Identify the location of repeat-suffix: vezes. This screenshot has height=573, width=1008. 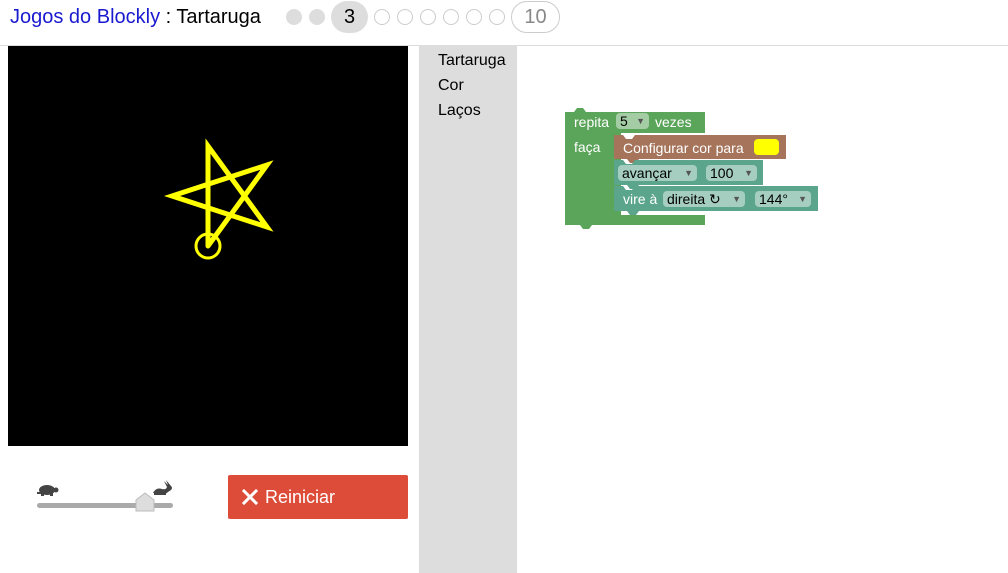
(673, 122).